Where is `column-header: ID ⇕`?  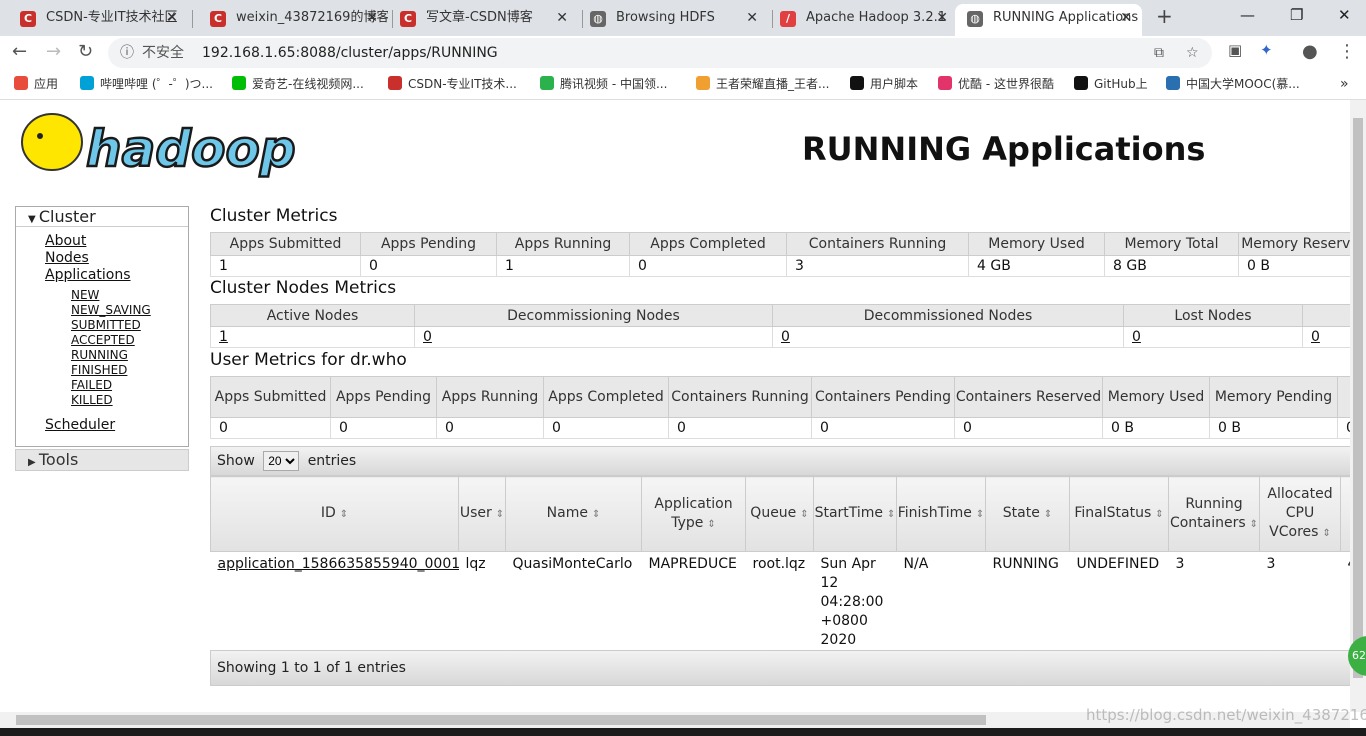
column-header: ID ⇕ is located at coordinates (334, 514).